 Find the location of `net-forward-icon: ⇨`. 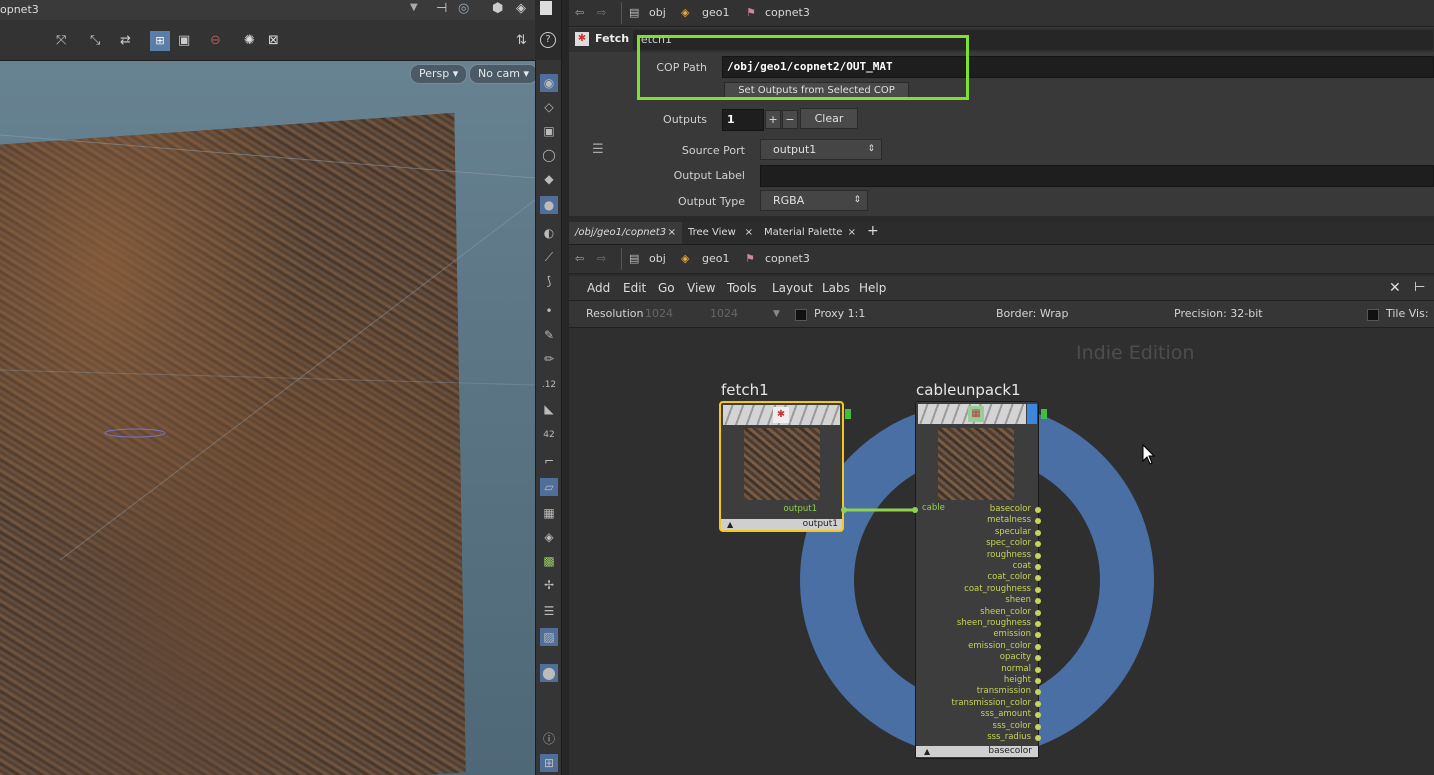

net-forward-icon: ⇨ is located at coordinates (601, 259).